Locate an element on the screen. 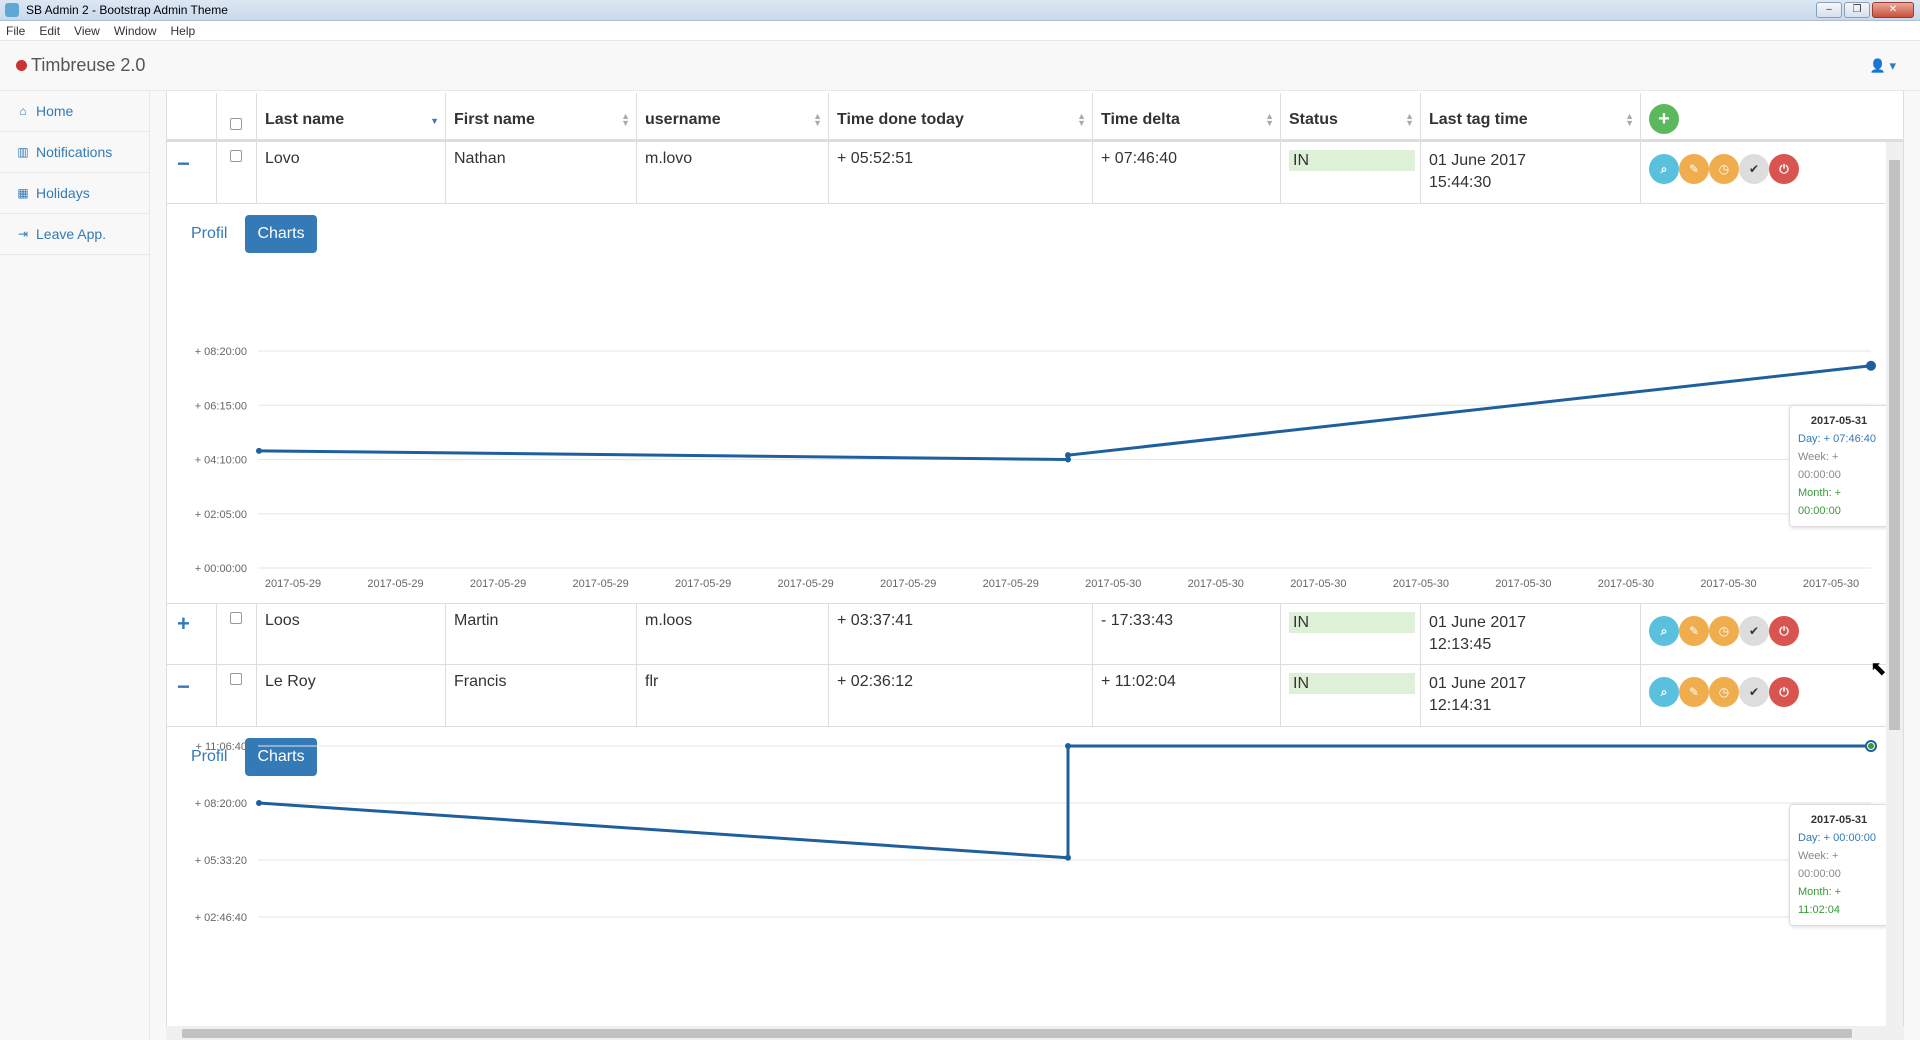  maximize-button: ❐ is located at coordinates (1857, 10).